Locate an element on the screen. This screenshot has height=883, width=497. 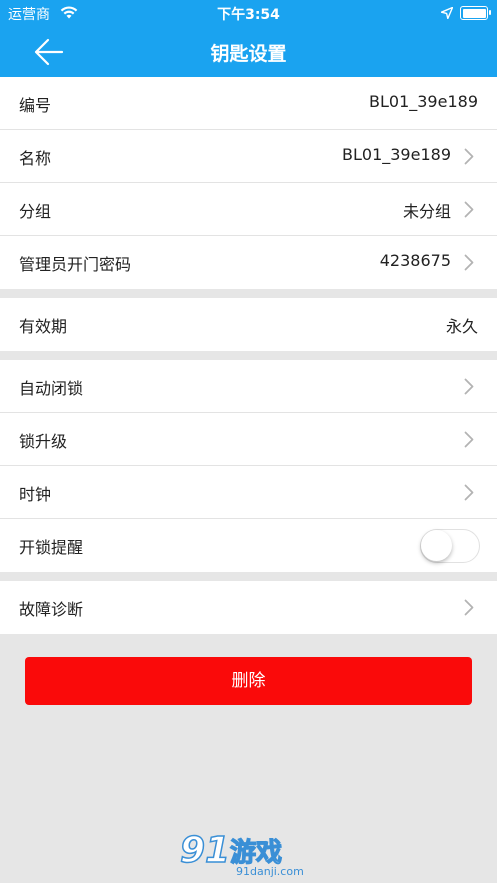
row-label: 有效期 is located at coordinates (43, 326).